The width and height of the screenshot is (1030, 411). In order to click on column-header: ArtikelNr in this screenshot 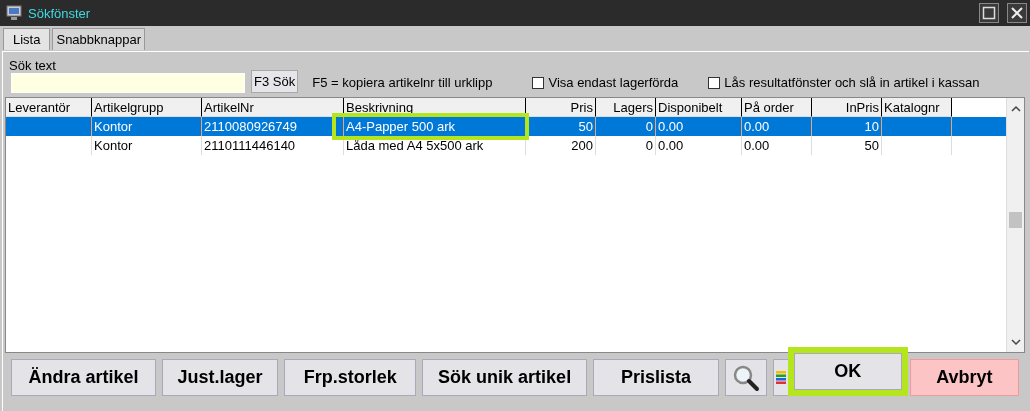, I will do `click(273, 107)`.